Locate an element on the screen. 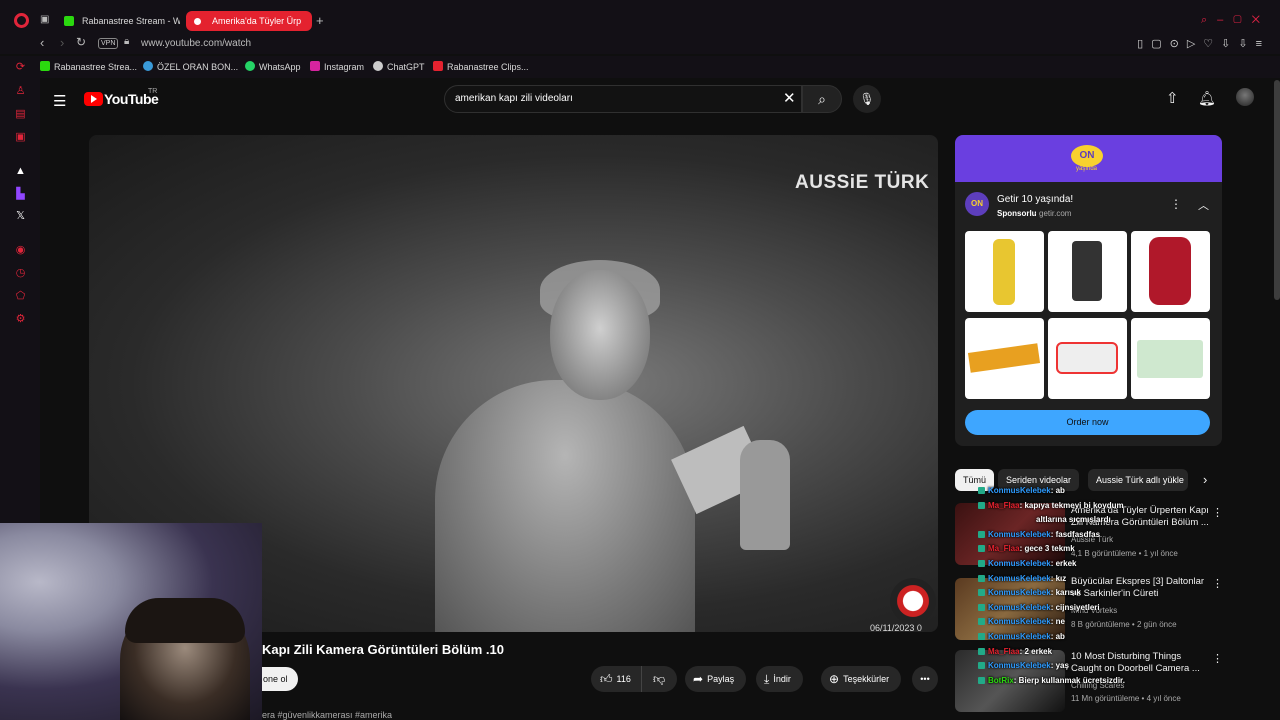 This screenshot has width=1280, height=720. order-now-button: Order now is located at coordinates (1087, 422).